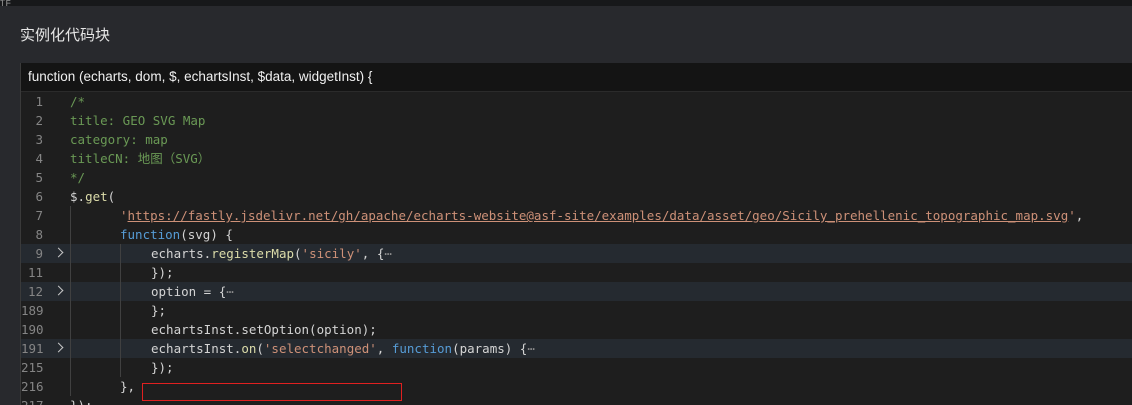 The height and width of the screenshot is (405, 1132). What do you see at coordinates (490, 348) in the screenshot?
I see `code-token: (params) {` at bounding box center [490, 348].